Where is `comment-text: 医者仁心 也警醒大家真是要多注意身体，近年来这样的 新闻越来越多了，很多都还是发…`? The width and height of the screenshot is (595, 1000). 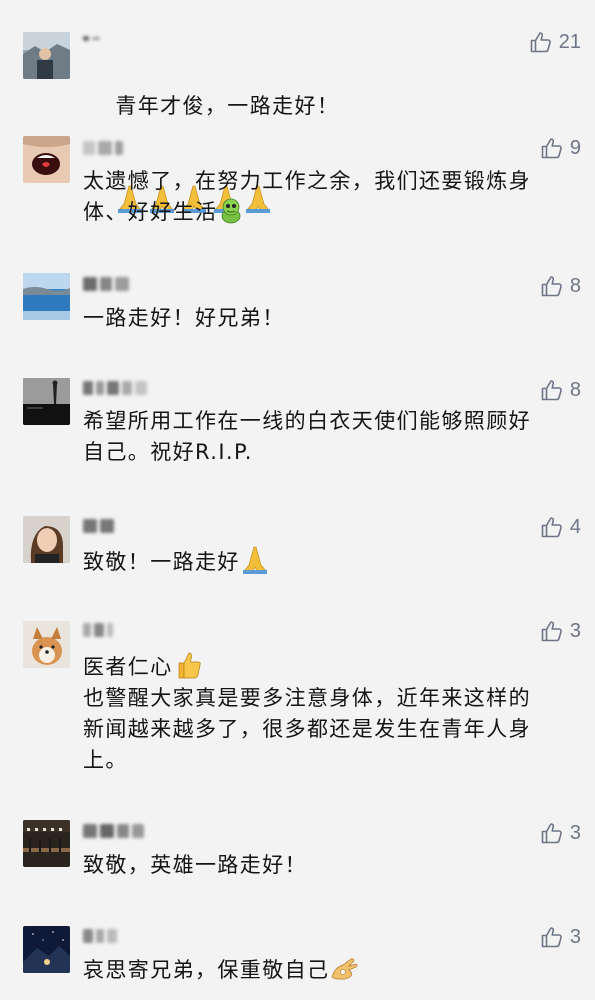 comment-text: 医者仁心 也警醒大家真是要多注意身体，近年来这样的 新闻越来越多了，很多都还是发… is located at coordinates (333, 713).